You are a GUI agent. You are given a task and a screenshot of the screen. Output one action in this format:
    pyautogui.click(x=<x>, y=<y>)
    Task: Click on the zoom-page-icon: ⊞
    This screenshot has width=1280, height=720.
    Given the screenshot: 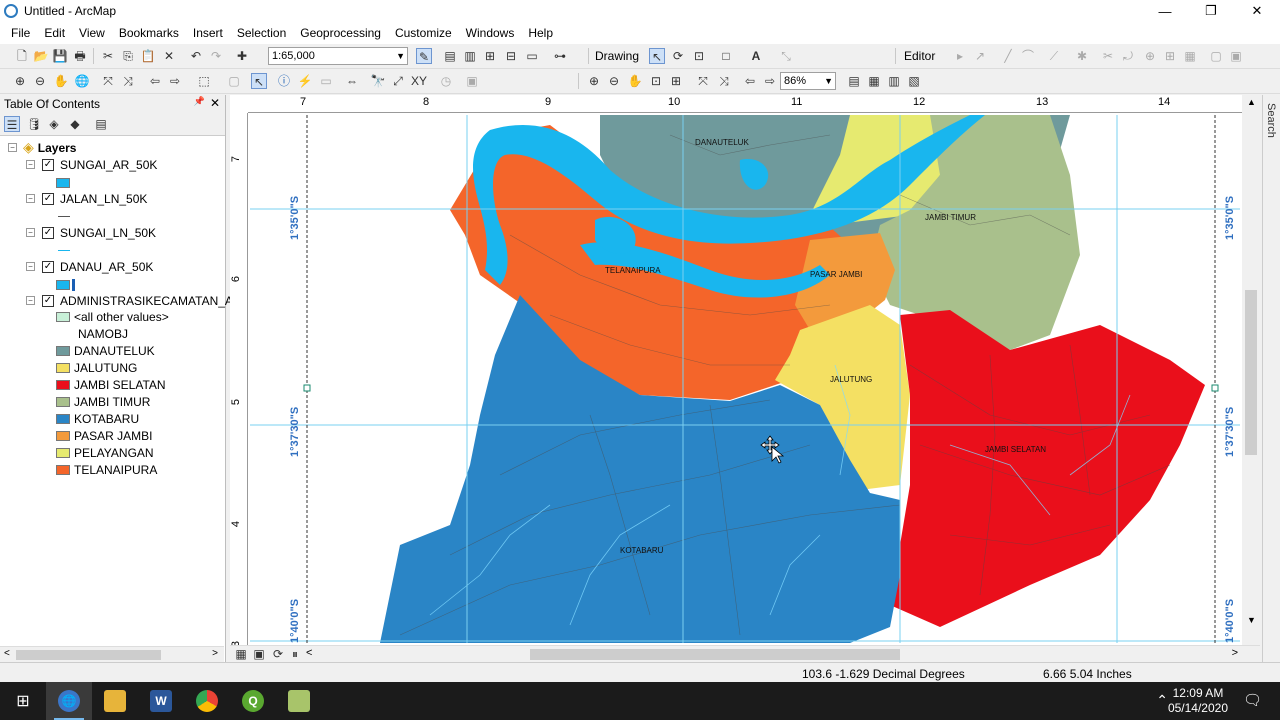 What is the action you would take?
    pyautogui.click(x=676, y=81)
    